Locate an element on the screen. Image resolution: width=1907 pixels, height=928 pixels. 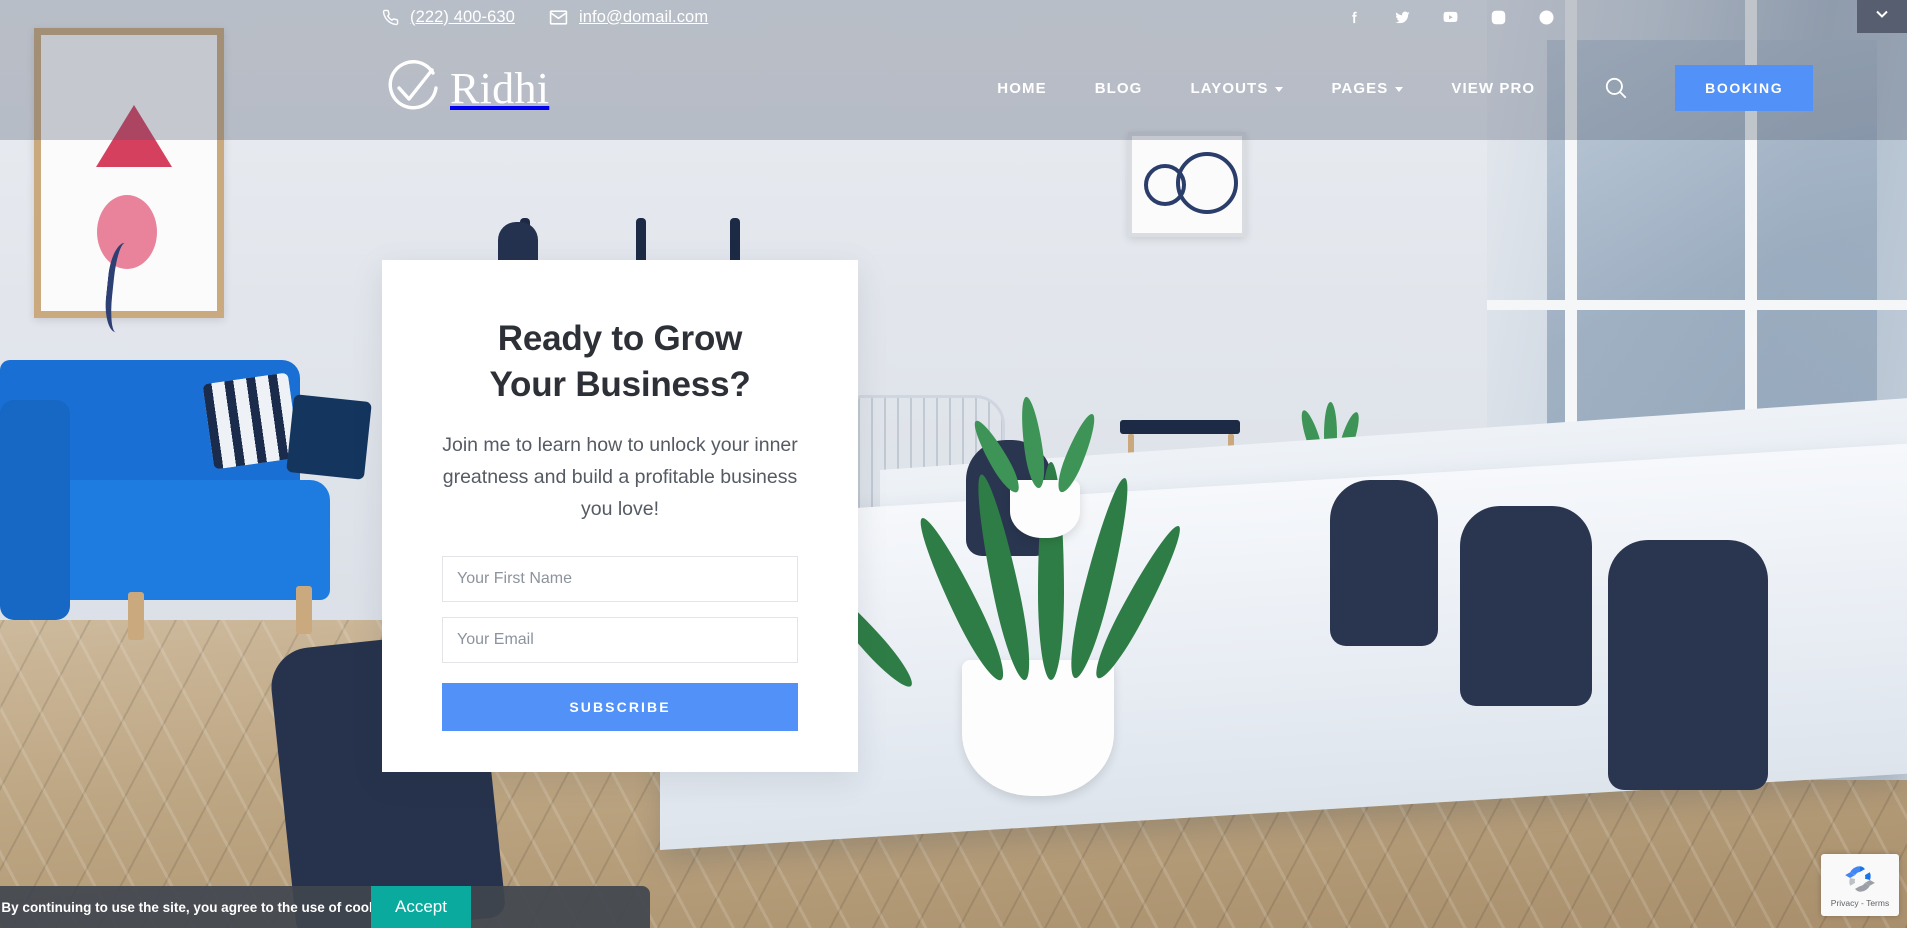
nav-links: HOME BLOG LAYOUTS PAGES VIEW PRO BOOKING is located at coordinates (1393, 88).